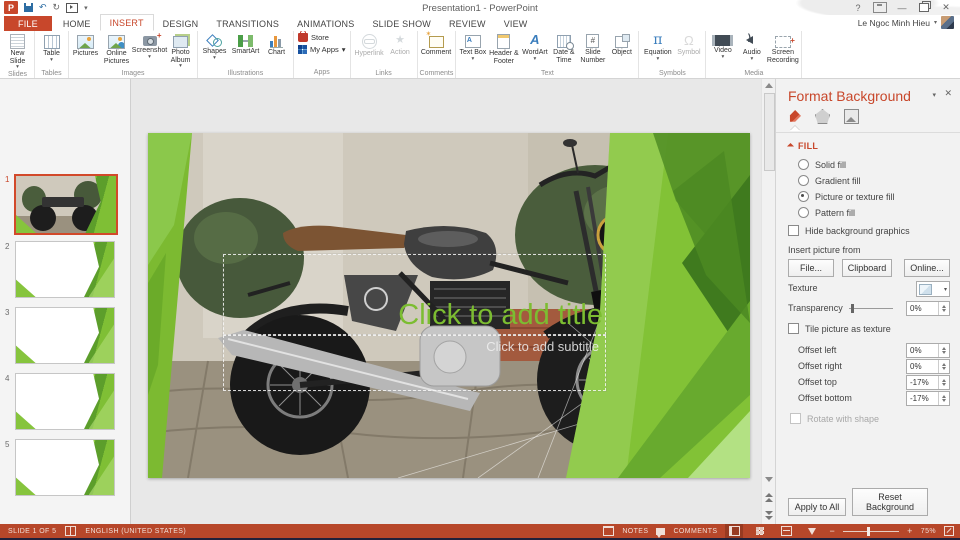  I want to click on texture-dropdown: ▾, so click(933, 289).